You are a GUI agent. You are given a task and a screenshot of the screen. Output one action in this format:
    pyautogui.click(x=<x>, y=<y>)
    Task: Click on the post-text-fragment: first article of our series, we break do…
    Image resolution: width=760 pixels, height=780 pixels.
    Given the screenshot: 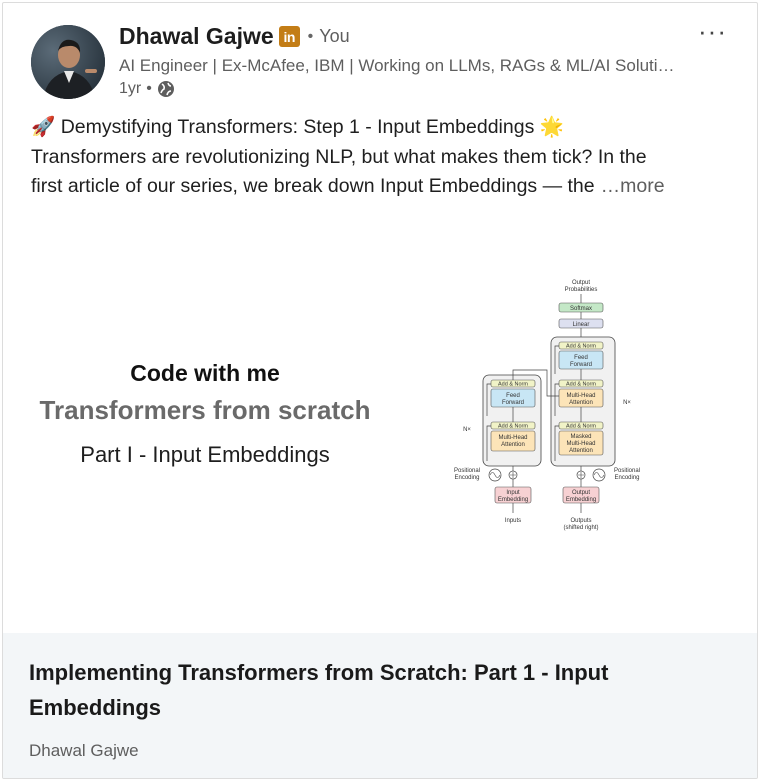 What is the action you would take?
    pyautogui.click(x=313, y=186)
    